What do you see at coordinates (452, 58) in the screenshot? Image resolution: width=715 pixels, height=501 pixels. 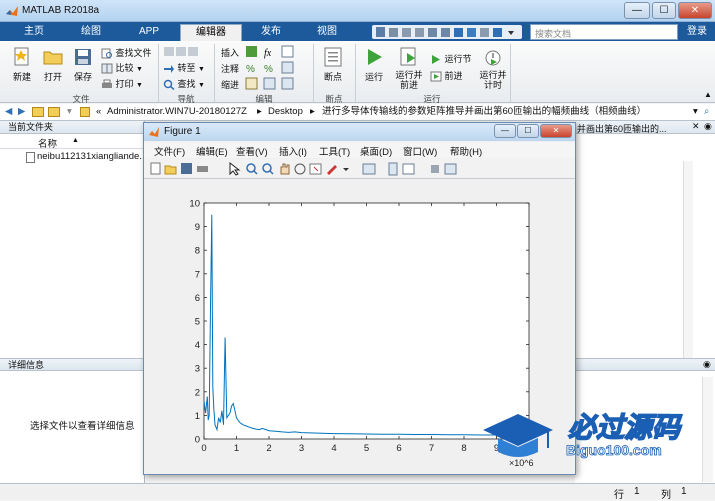 I see `run-section-button: 运行节` at bounding box center [452, 58].